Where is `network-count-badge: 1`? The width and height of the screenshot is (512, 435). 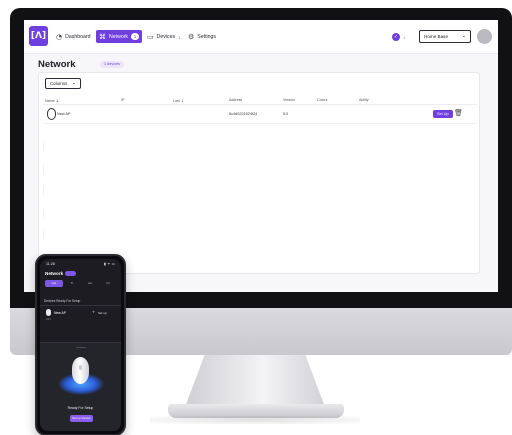 network-count-badge: 1 is located at coordinates (135, 36).